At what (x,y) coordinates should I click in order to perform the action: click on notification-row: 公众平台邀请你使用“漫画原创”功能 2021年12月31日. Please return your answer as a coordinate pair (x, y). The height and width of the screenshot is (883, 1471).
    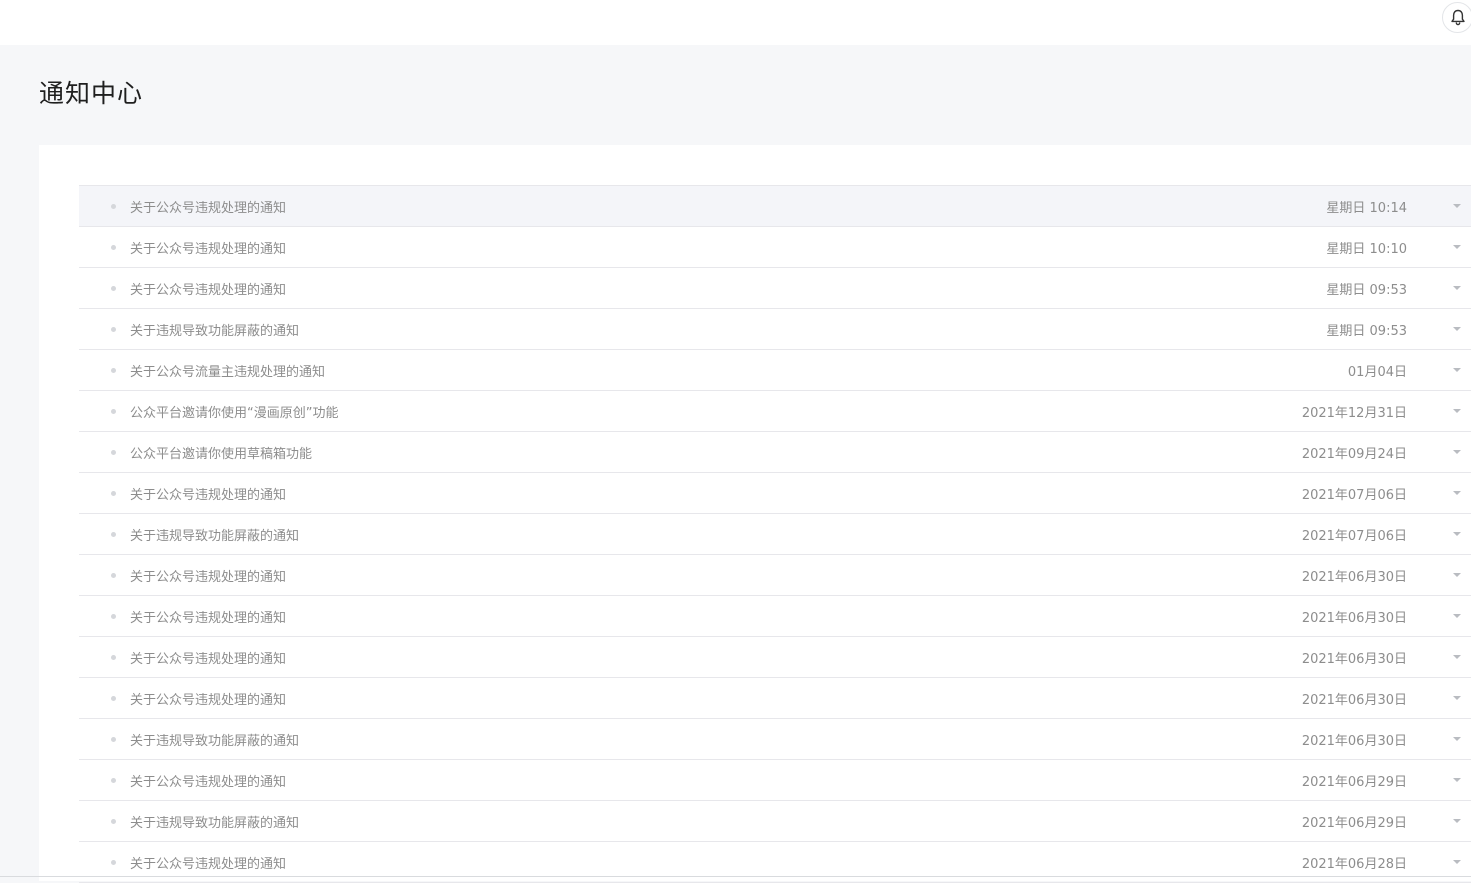
    Looking at the image, I should click on (775, 411).